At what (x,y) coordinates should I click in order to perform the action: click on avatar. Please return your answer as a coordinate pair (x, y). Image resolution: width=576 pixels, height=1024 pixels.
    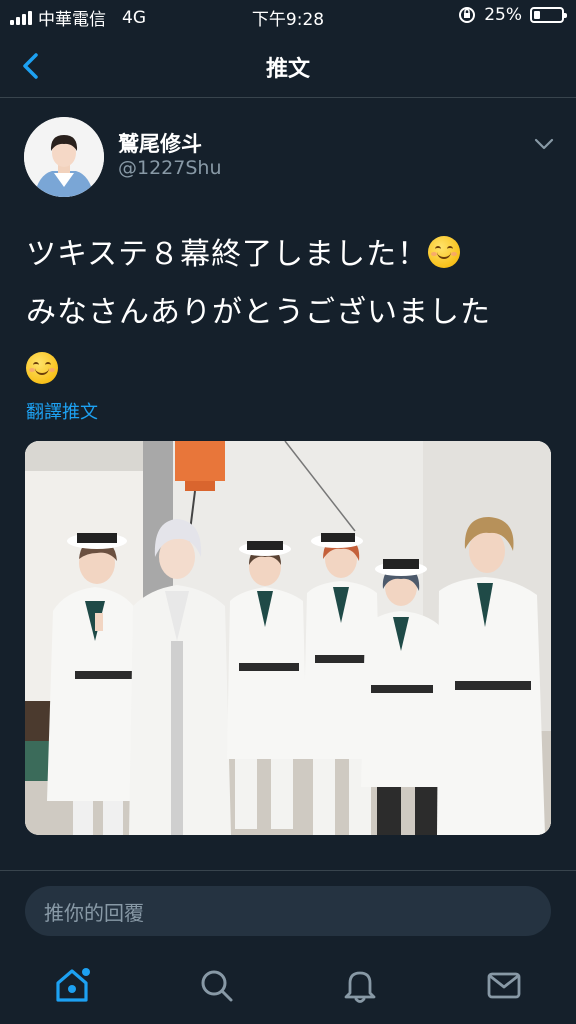
    Looking at the image, I should click on (64, 157).